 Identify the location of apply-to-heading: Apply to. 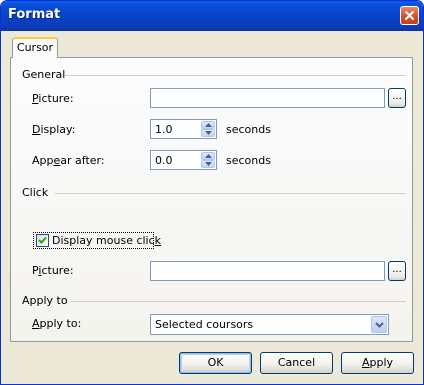
(45, 300).